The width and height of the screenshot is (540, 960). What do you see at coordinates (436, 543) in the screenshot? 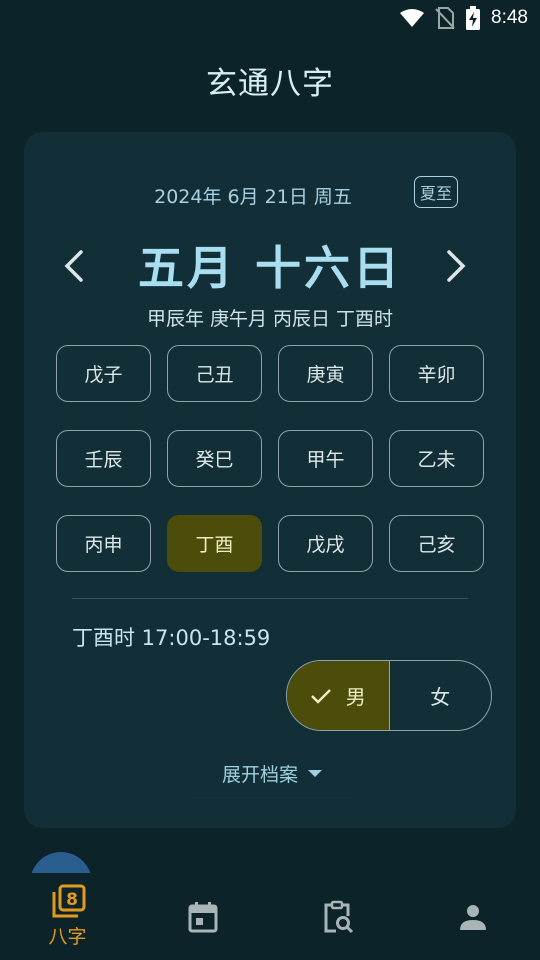
I see `hour-button: 己亥` at bounding box center [436, 543].